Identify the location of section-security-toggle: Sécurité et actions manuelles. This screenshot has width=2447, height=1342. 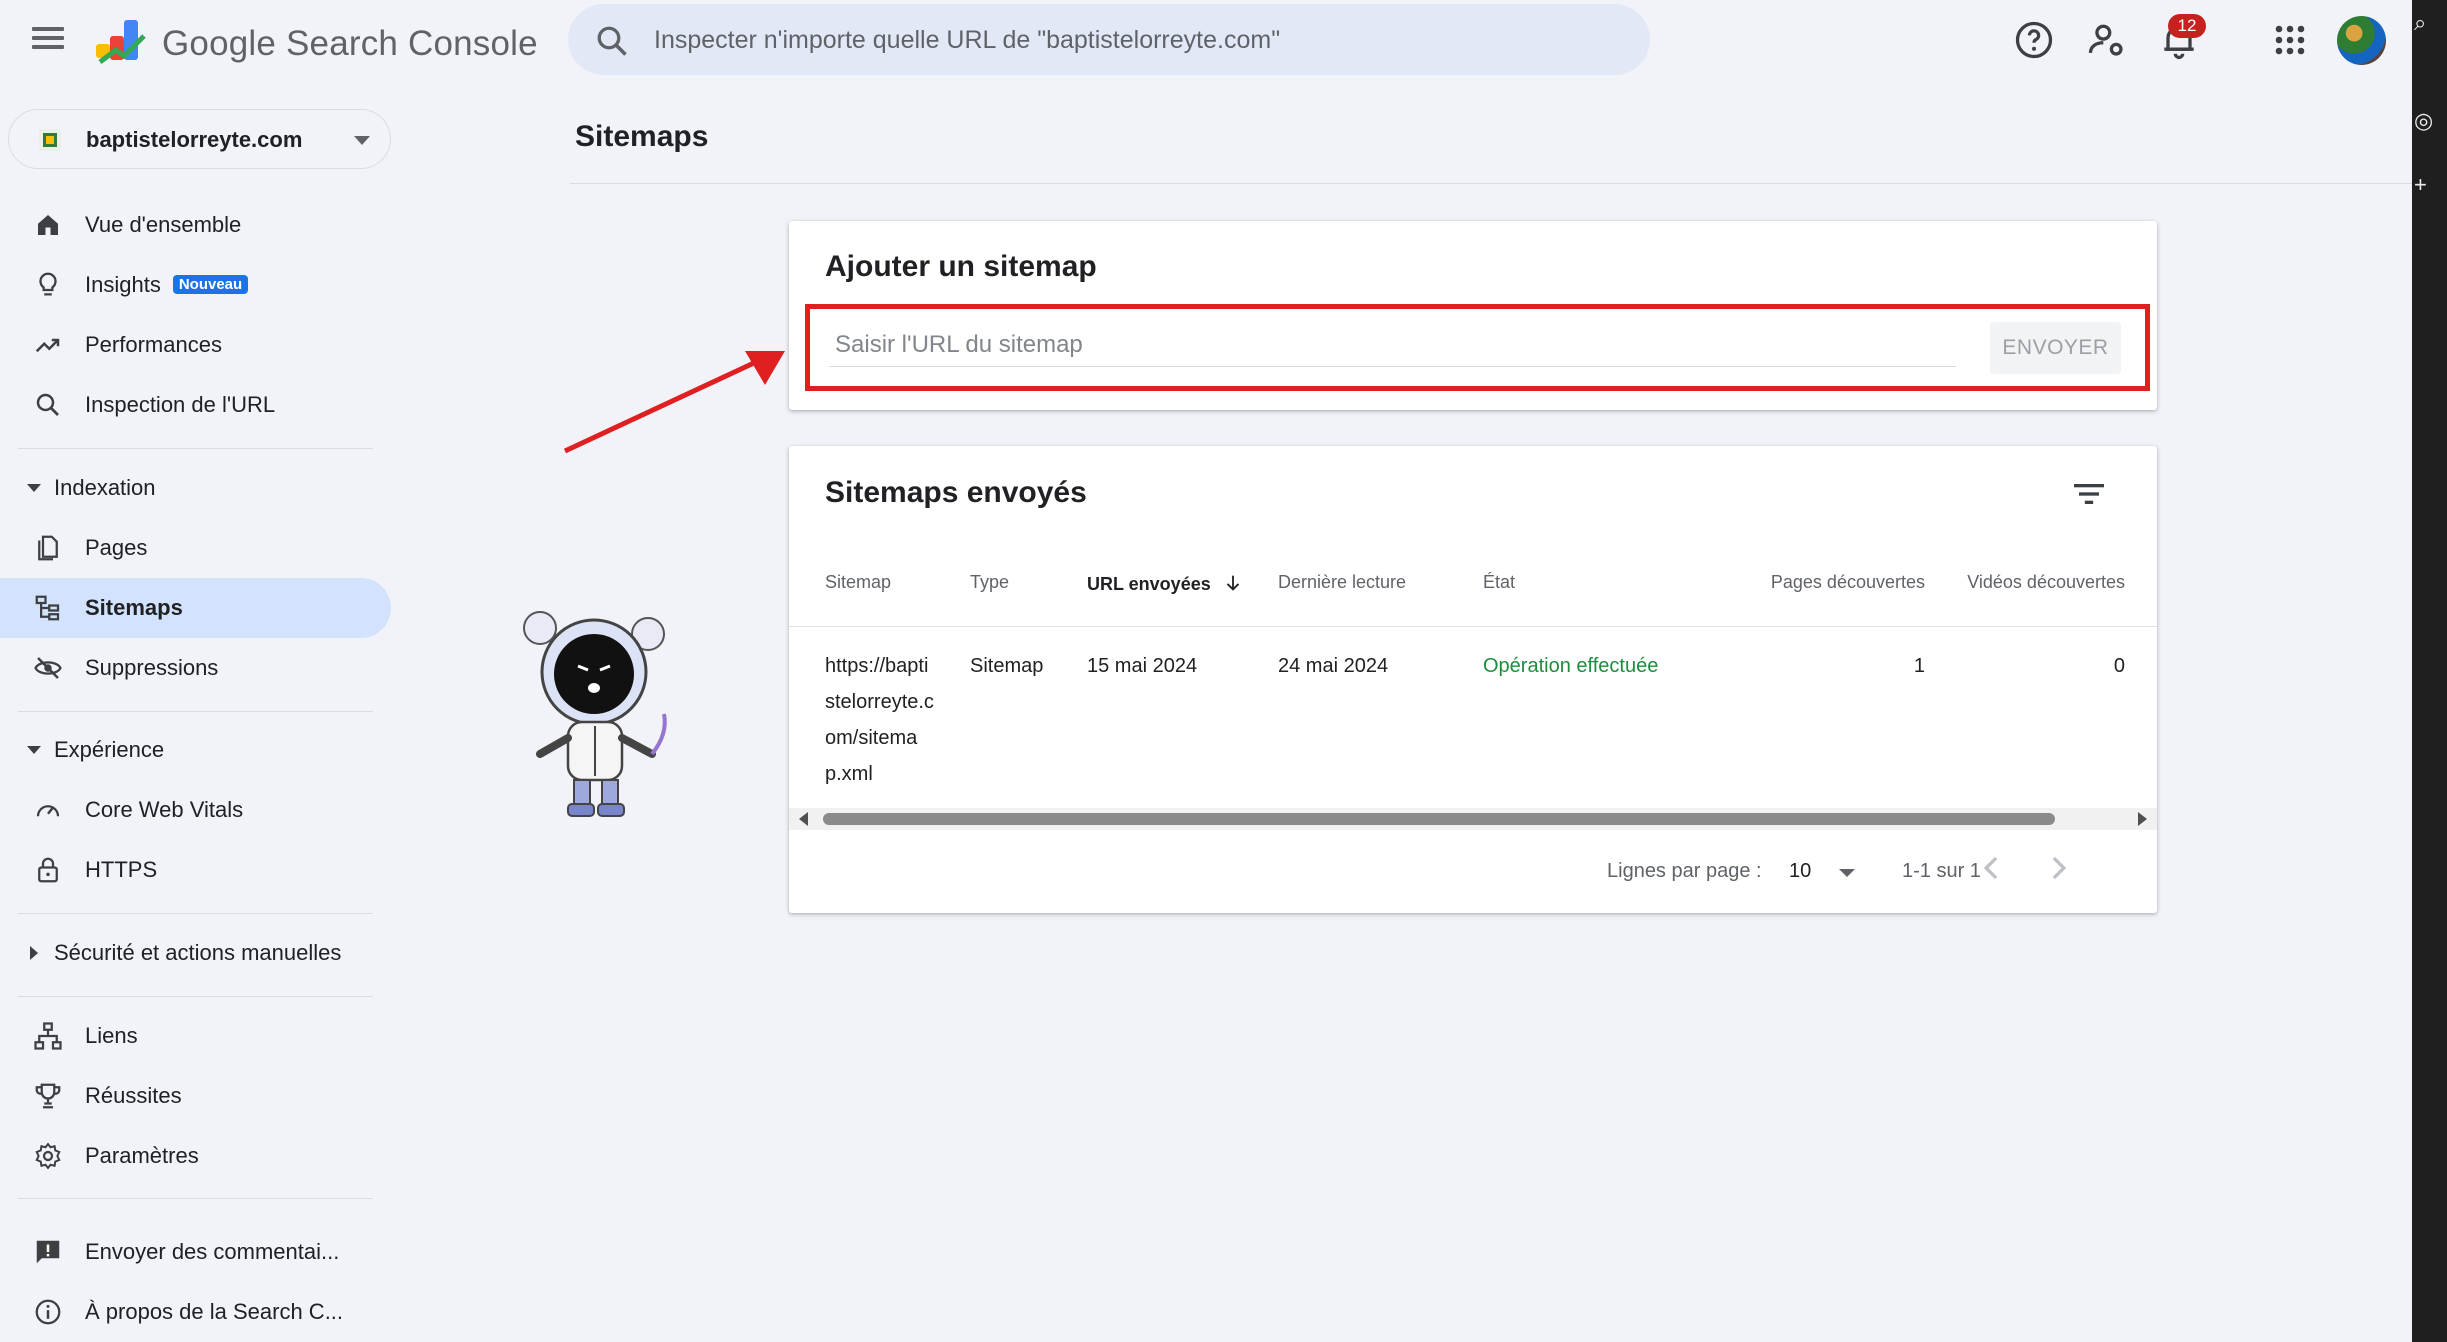
(195, 953).